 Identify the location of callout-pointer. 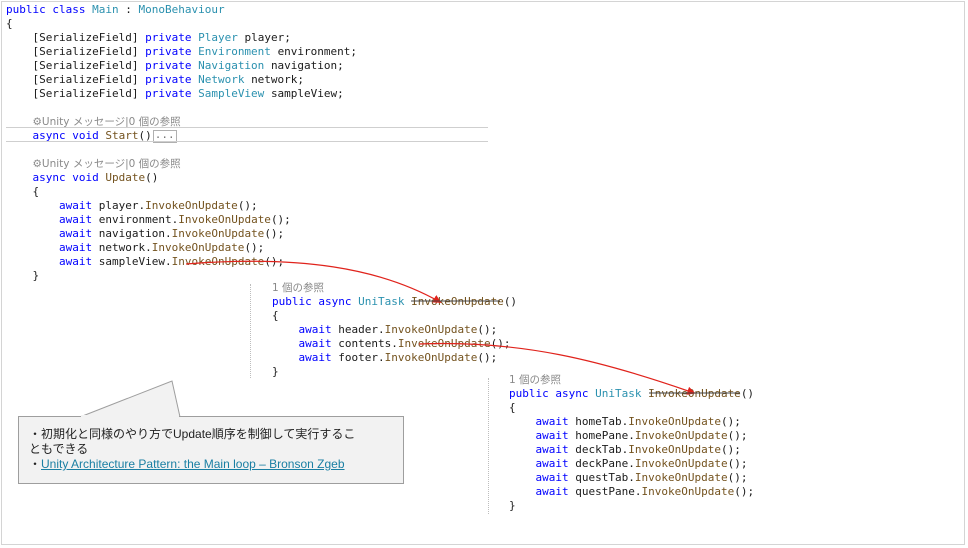
(130, 399).